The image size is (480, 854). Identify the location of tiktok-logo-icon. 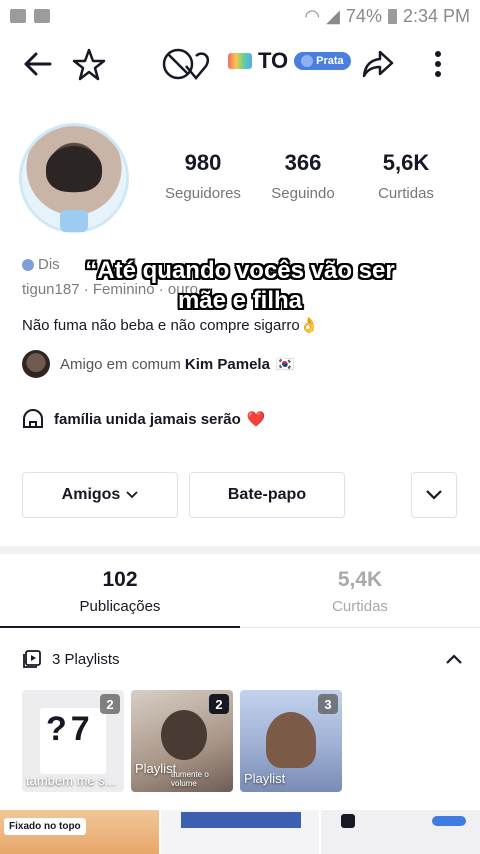
(348, 821).